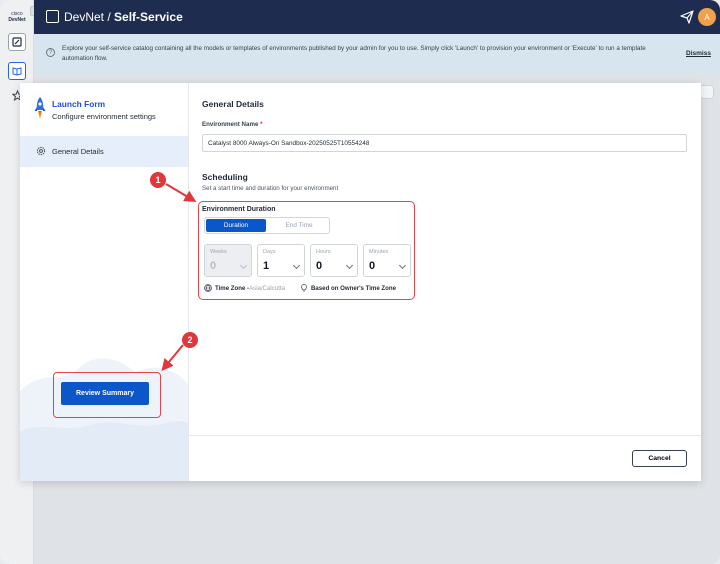 Image resolution: width=720 pixels, height=564 pixels. I want to click on rocket-icon, so click(40, 108).